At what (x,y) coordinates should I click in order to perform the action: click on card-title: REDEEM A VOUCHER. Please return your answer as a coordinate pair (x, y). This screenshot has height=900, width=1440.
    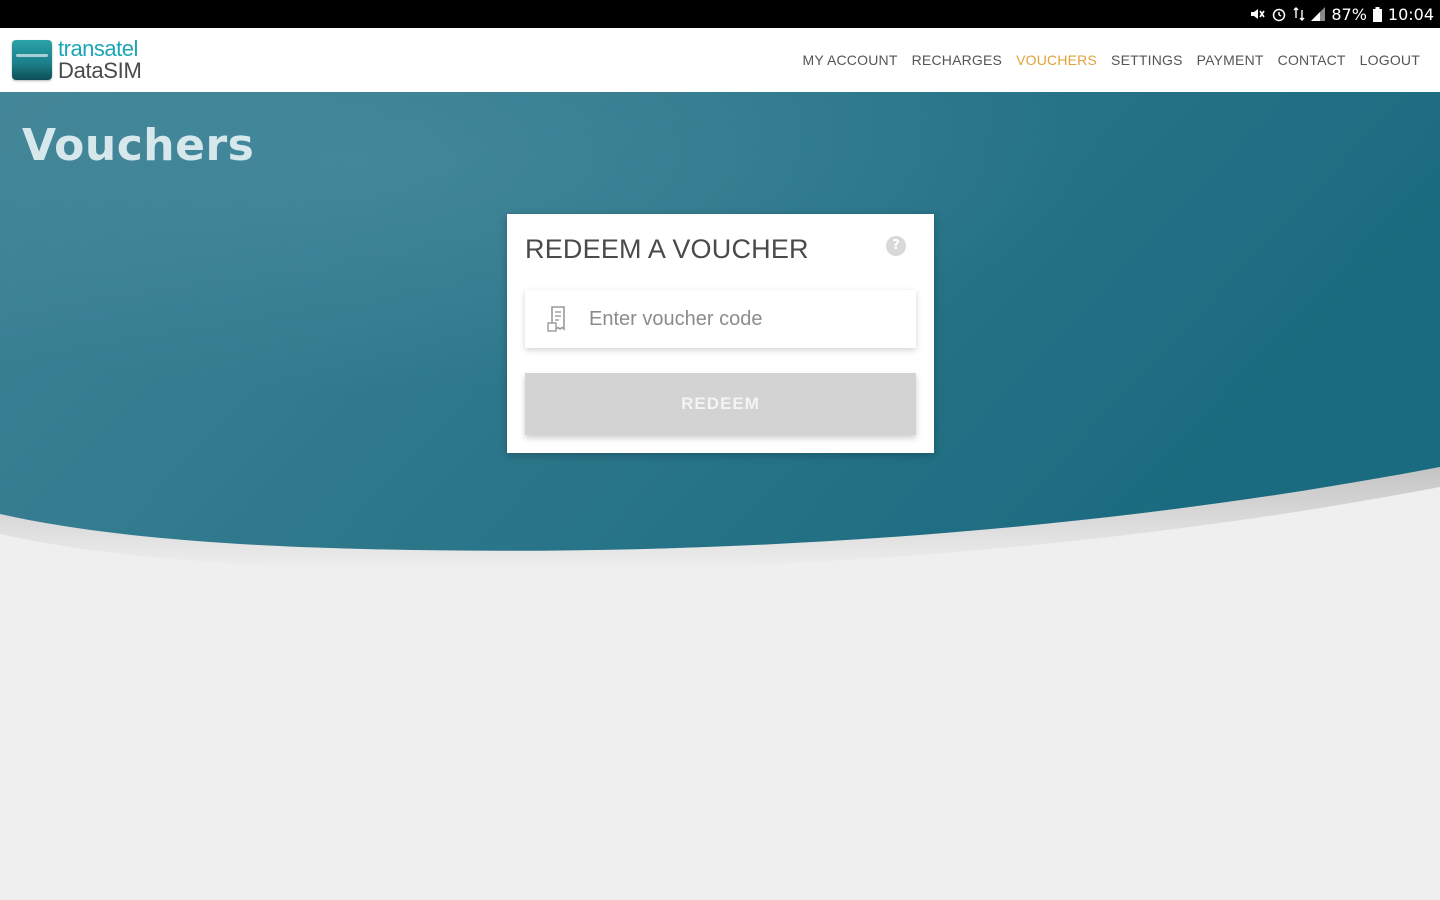
    Looking at the image, I should click on (667, 249).